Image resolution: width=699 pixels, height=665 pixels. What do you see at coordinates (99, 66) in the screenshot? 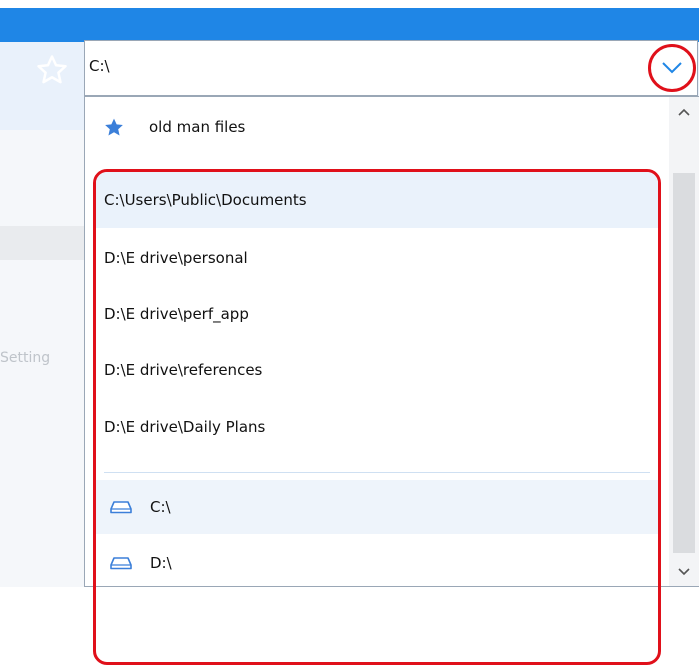
I see `address-value: C:\` at bounding box center [99, 66].